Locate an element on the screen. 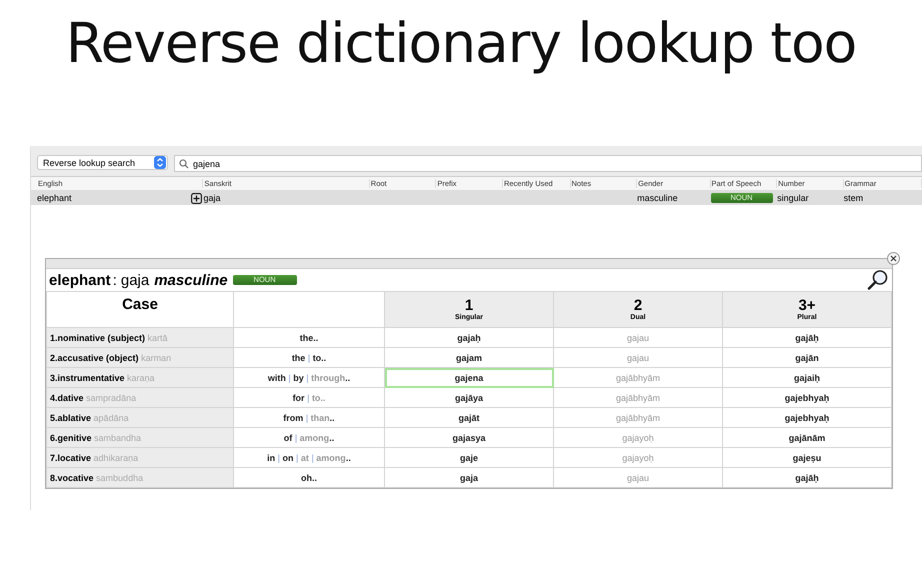 The image size is (922, 576). meaning-cell: in | on | at | among.. is located at coordinates (309, 458).